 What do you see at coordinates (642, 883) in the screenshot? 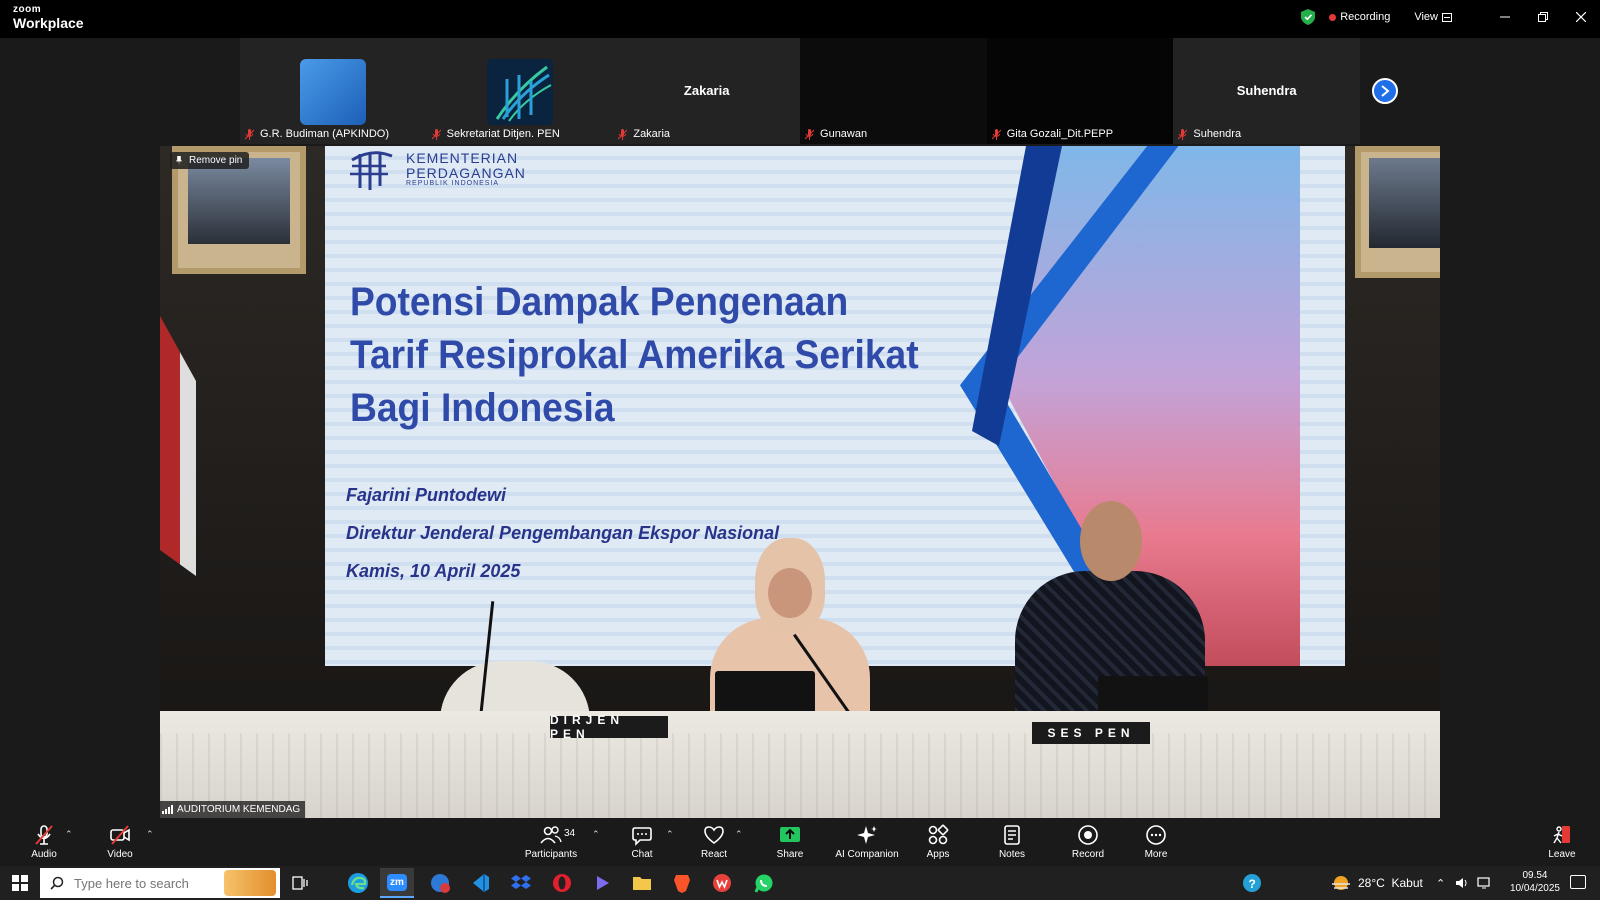
I see `file-explorer-icon` at bounding box center [642, 883].